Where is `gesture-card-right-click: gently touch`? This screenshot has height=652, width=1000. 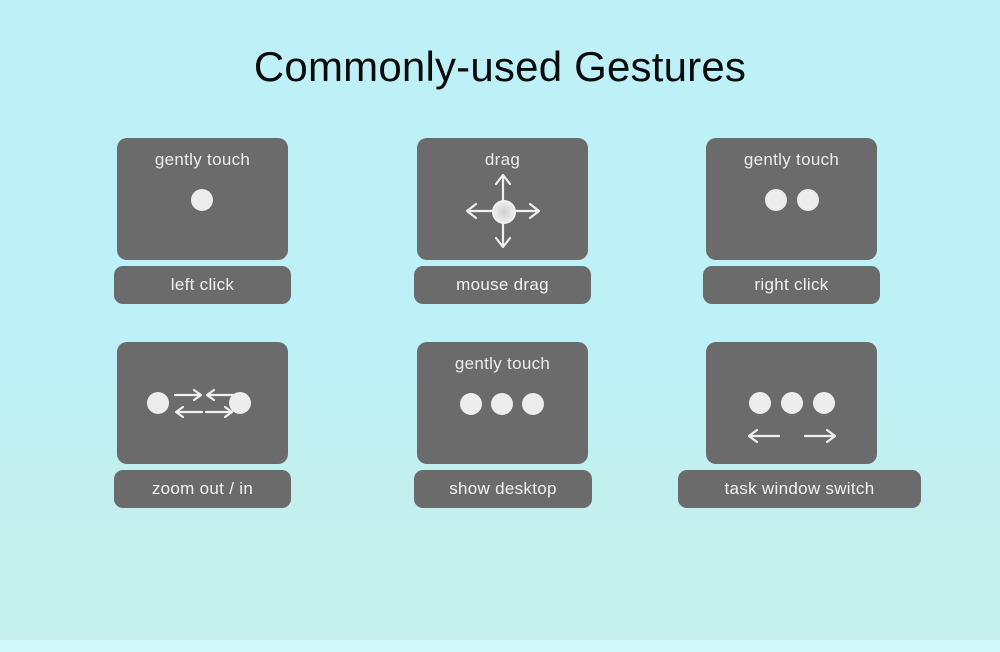 gesture-card-right-click: gently touch is located at coordinates (791, 199).